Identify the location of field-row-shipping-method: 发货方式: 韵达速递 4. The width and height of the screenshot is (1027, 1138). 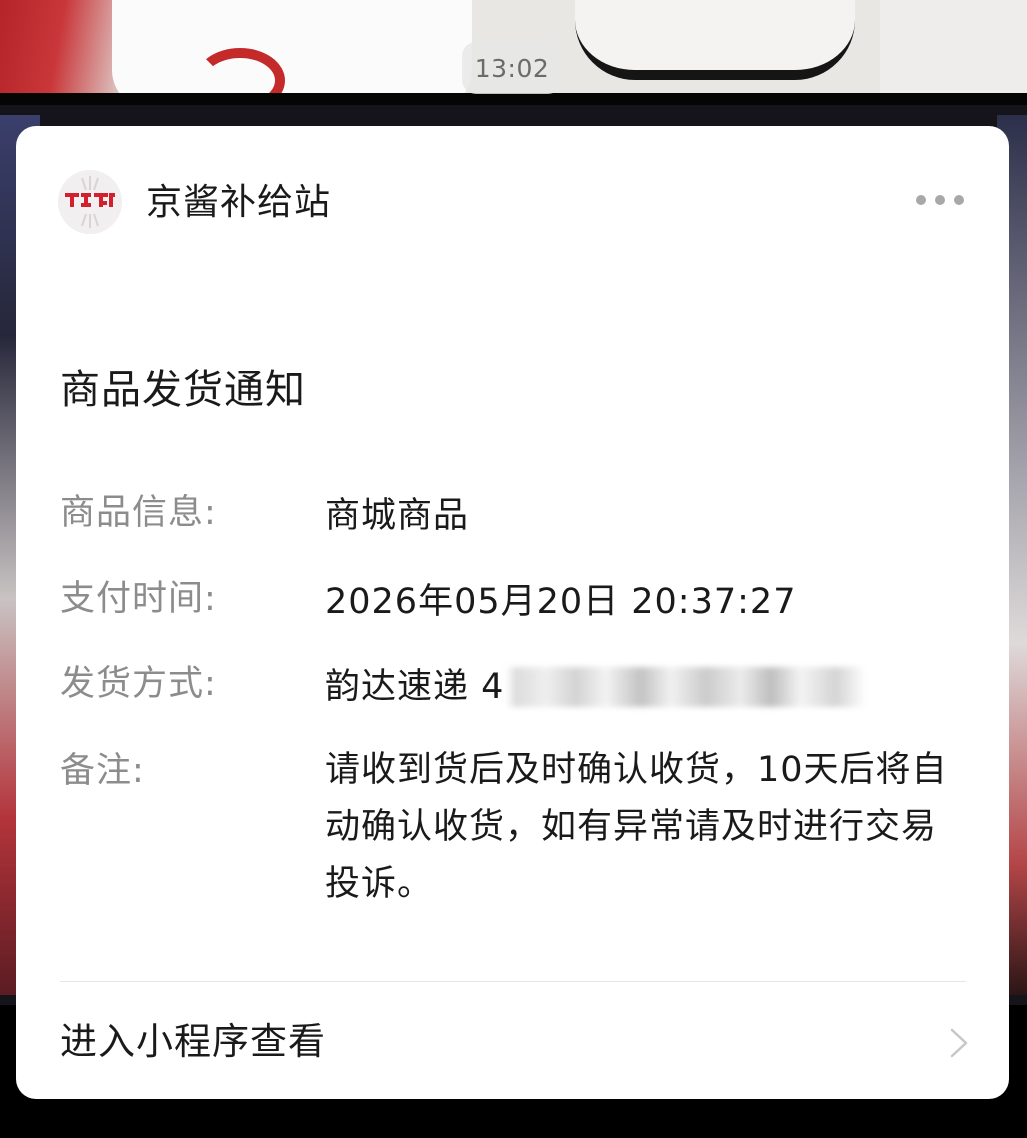
(510, 687).